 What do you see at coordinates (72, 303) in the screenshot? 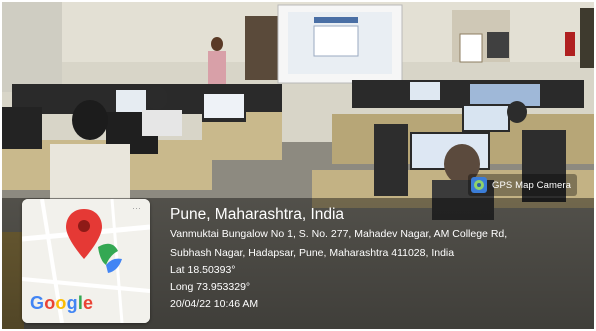
I see `google-logo-letter: g` at bounding box center [72, 303].